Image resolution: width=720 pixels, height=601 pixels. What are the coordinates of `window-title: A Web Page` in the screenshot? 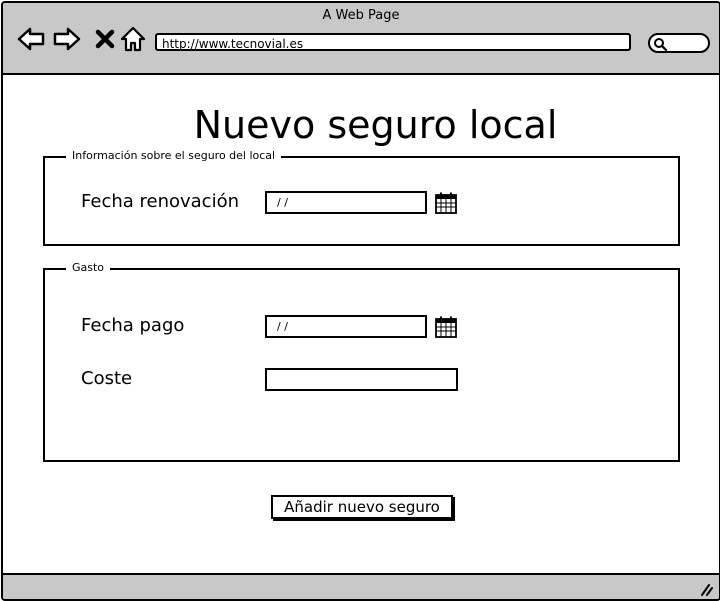 It's located at (361, 15).